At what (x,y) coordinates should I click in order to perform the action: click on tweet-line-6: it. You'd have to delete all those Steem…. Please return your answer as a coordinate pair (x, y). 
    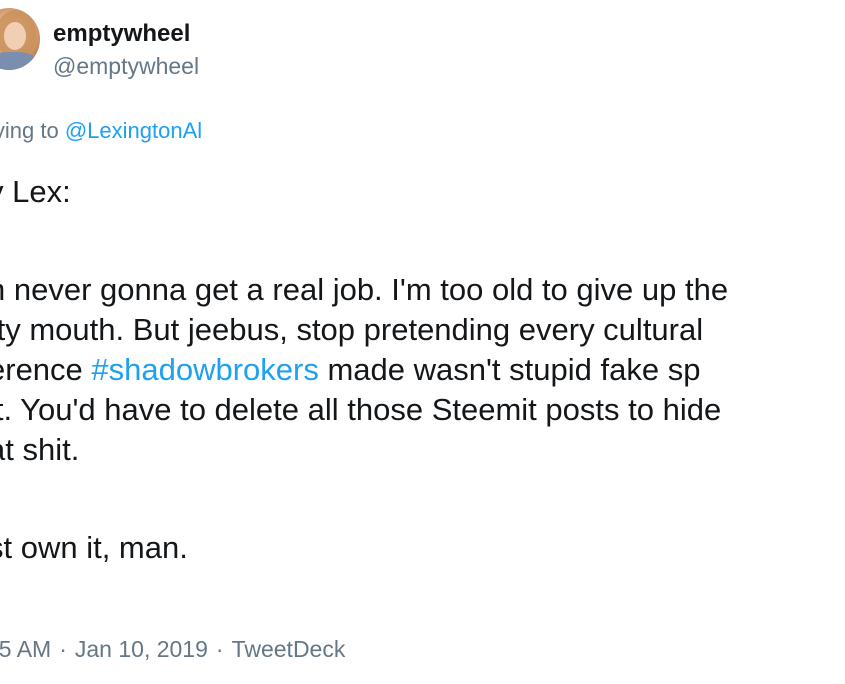
    Looking at the image, I should click on (361, 409).